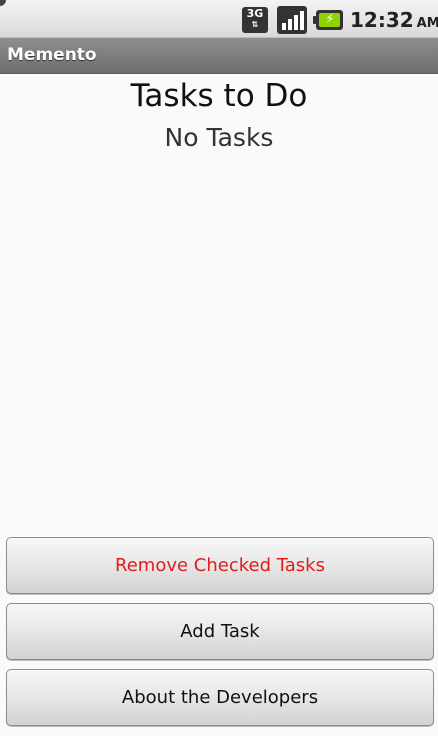  What do you see at coordinates (255, 24) in the screenshot?
I see `data-activity-arrows-icon: ⇅` at bounding box center [255, 24].